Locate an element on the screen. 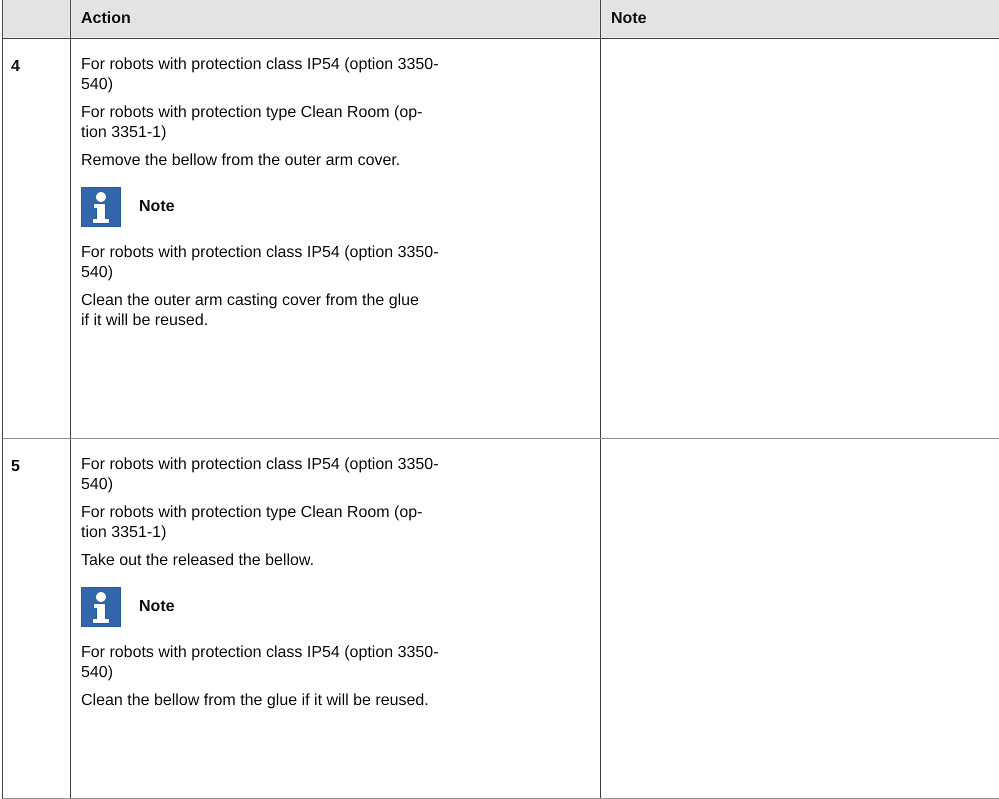 The height and width of the screenshot is (799, 999). instruction-text: Take out the released the bellow. is located at coordinates (197, 561).